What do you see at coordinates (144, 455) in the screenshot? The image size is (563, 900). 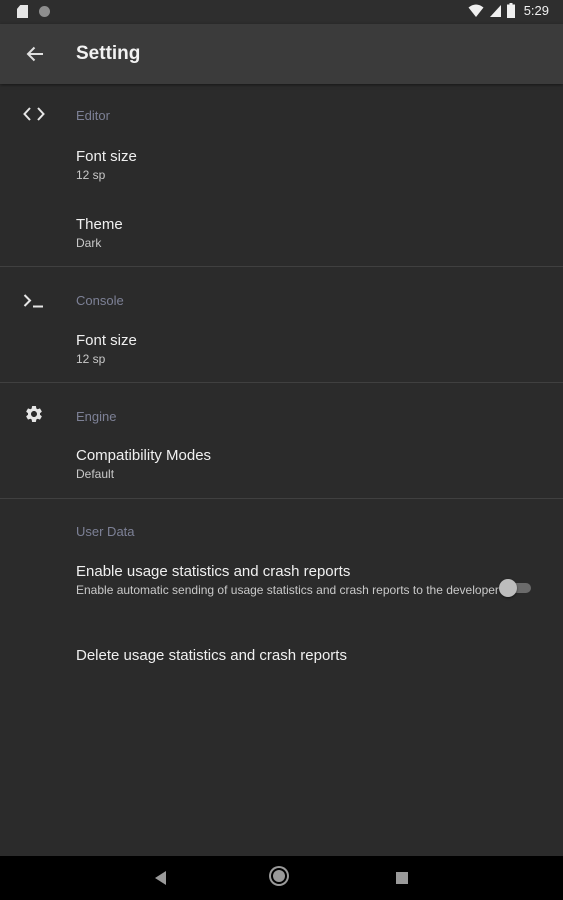 I see `pref-title: Compatibility Modes` at bounding box center [144, 455].